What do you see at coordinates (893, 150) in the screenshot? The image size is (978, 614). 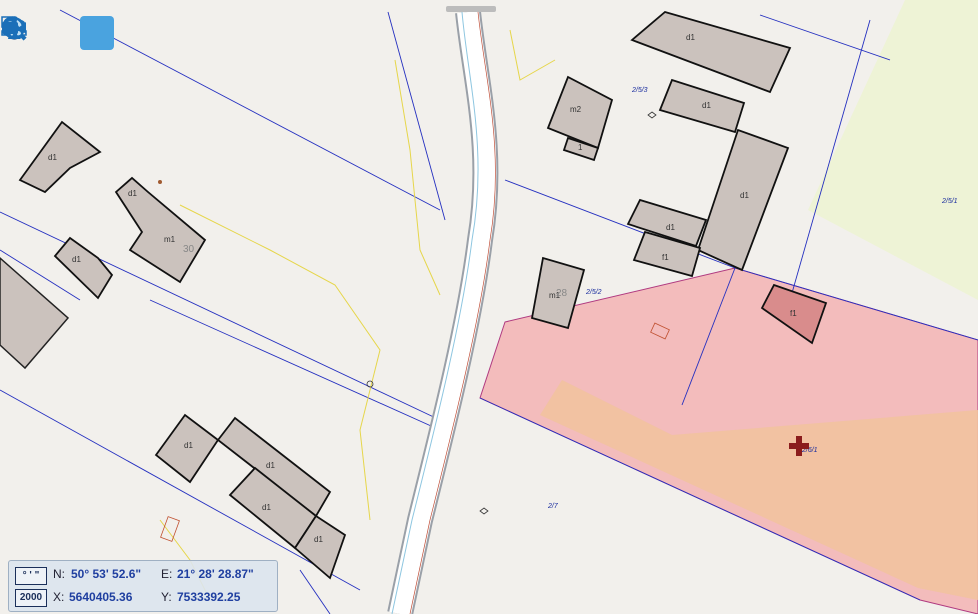 I see `green-area` at bounding box center [893, 150].